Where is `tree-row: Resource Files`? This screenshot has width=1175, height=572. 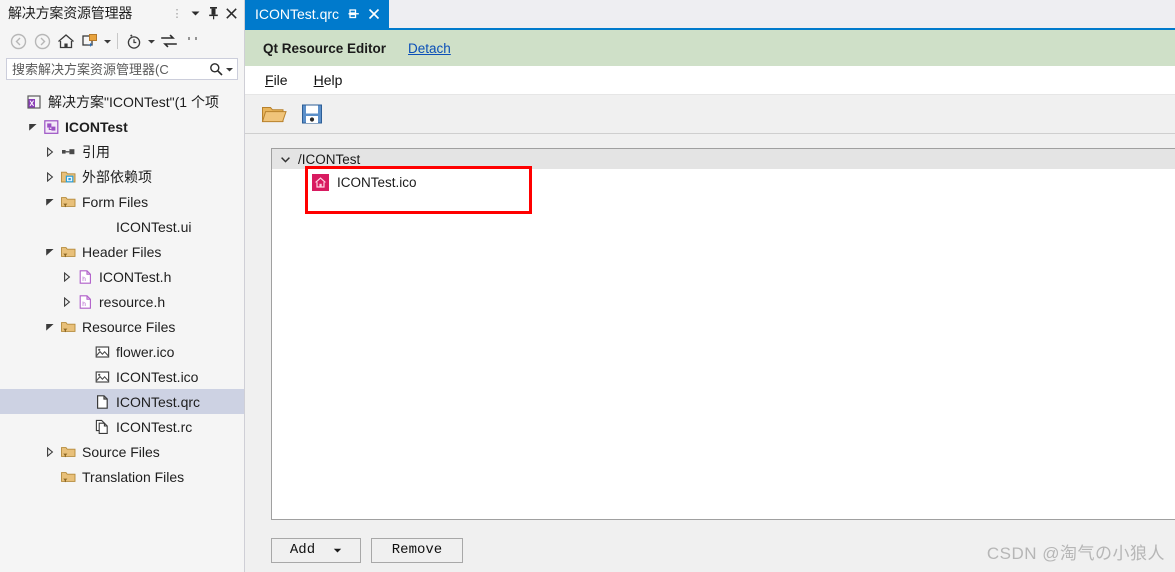 tree-row: Resource Files is located at coordinates (122, 326).